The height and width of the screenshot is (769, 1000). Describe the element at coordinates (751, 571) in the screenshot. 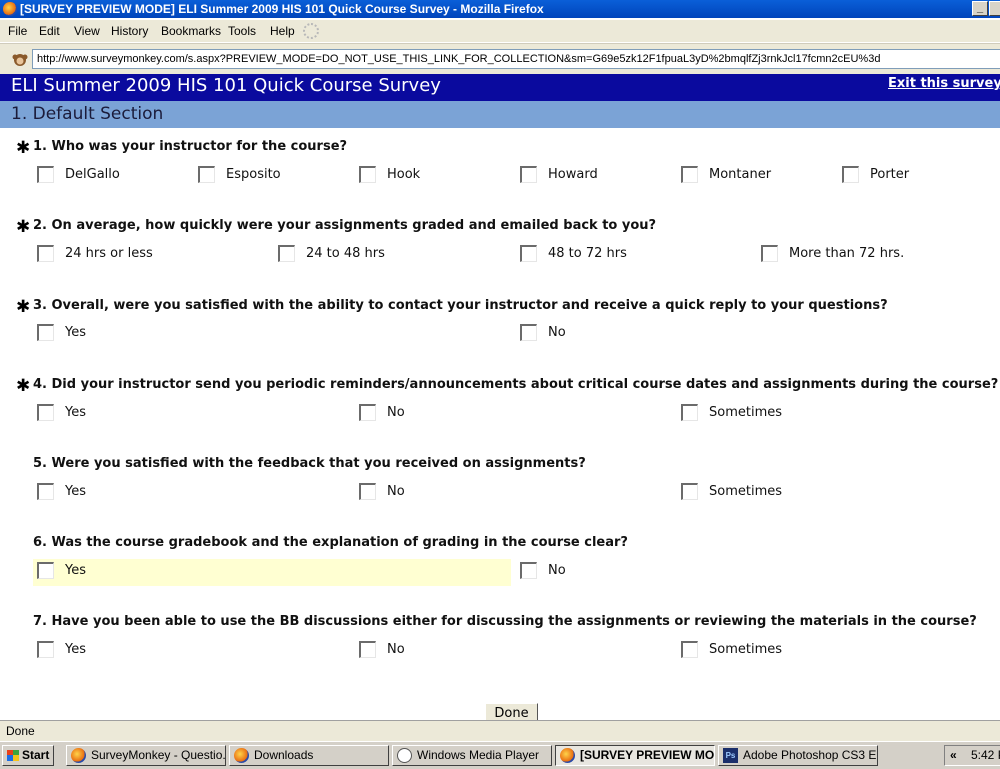

I see `q6-option-no: No` at that location.